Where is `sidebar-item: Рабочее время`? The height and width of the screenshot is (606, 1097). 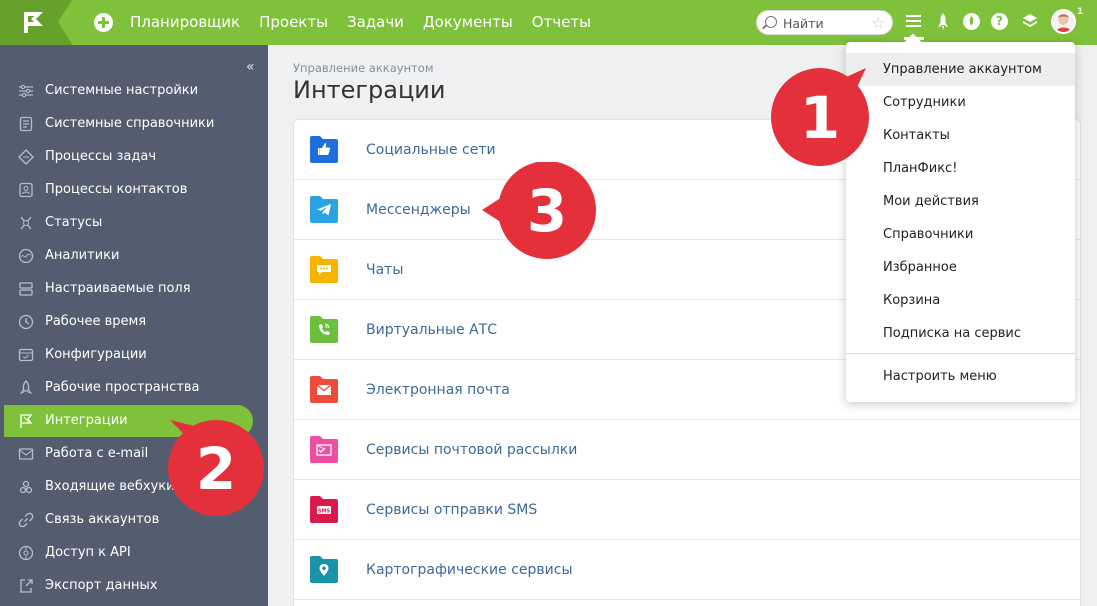 sidebar-item: Рабочее время is located at coordinates (134, 322).